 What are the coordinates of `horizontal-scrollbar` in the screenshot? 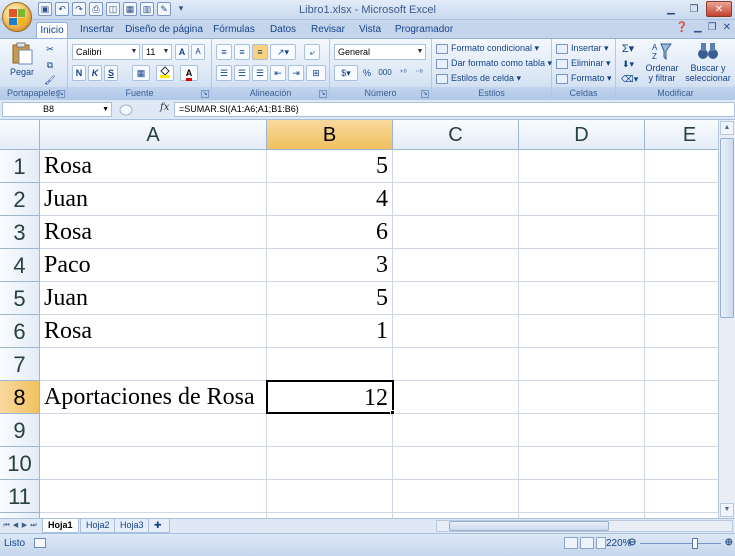 It's located at (584, 526).